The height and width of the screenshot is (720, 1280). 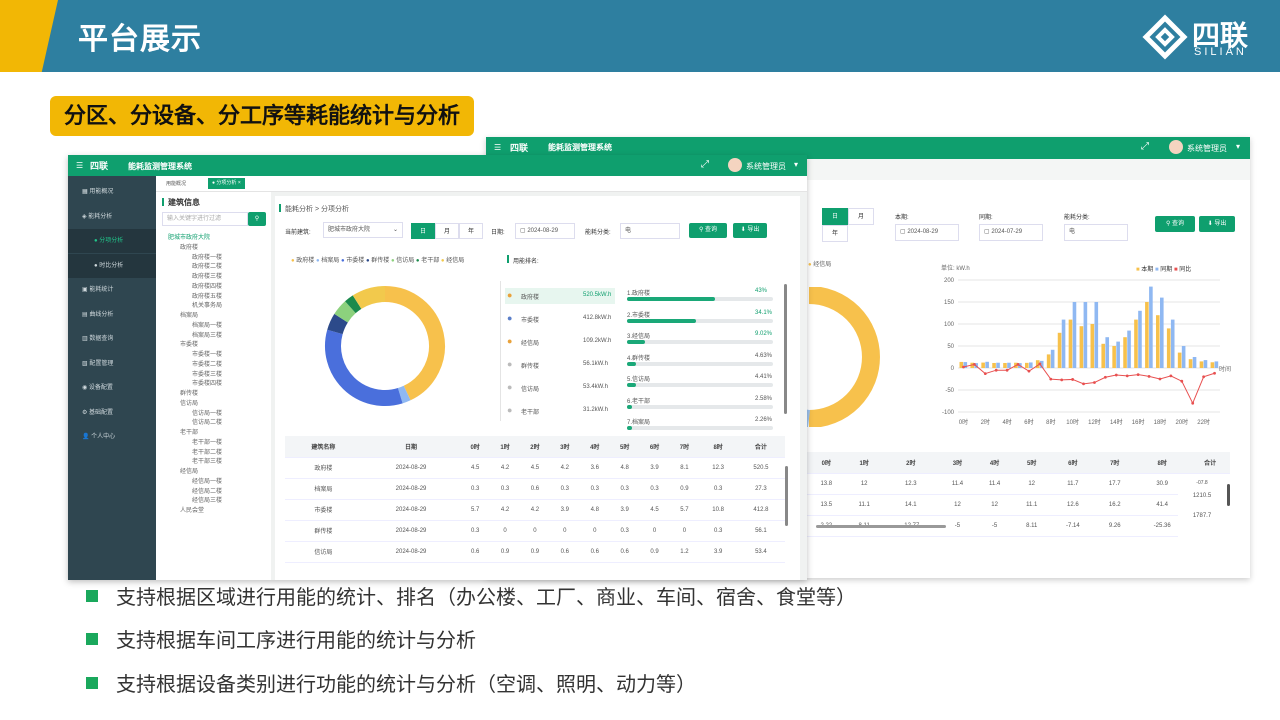 What do you see at coordinates (176, 183) in the screenshot?
I see `tab-overview: 用能概况` at bounding box center [176, 183].